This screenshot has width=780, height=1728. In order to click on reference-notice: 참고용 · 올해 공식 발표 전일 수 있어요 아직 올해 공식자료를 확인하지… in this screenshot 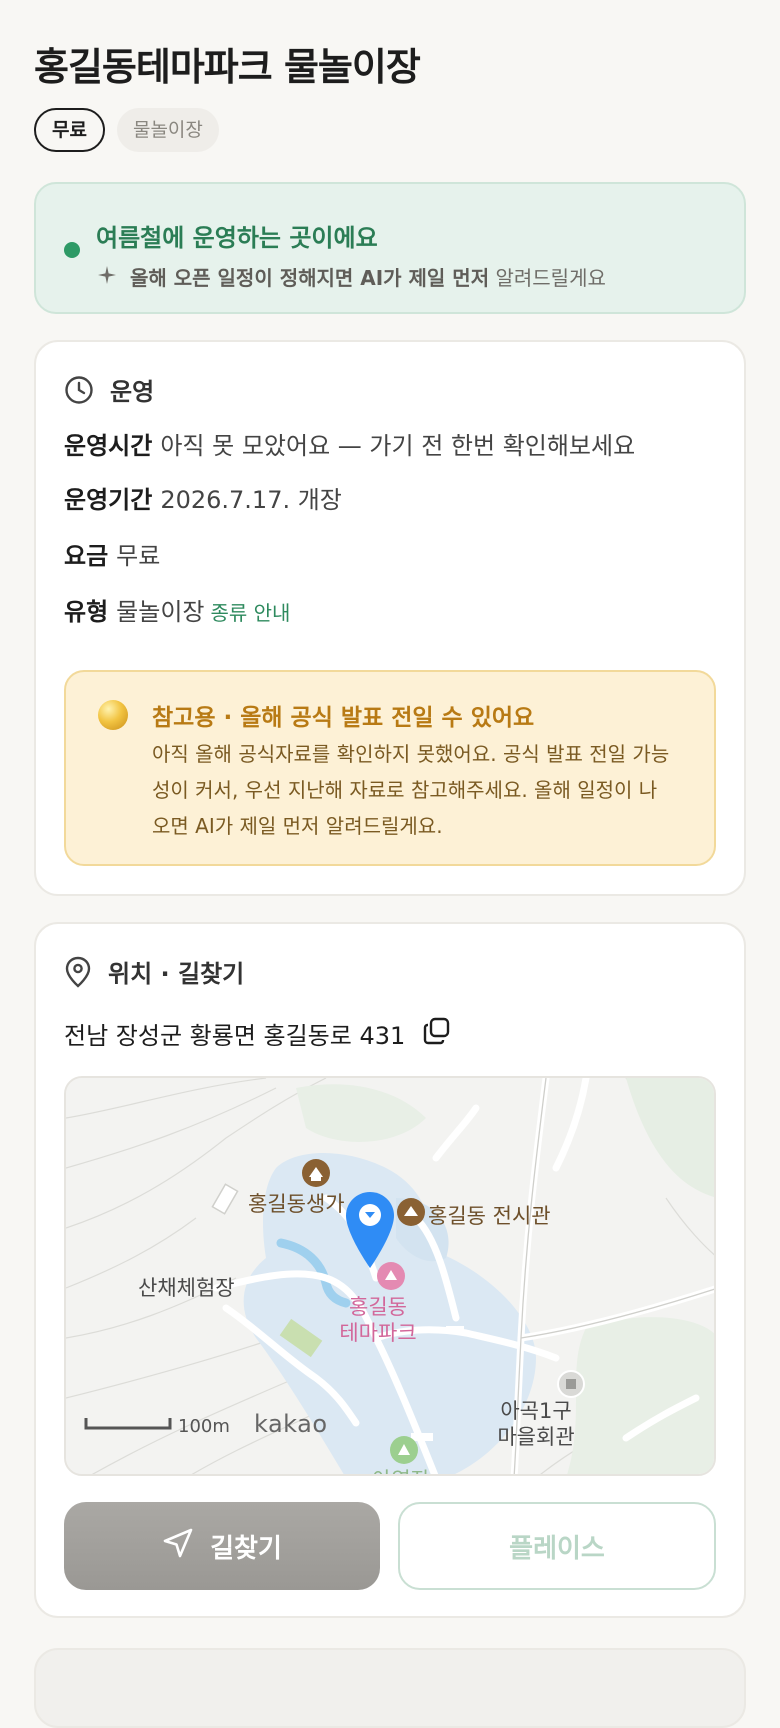, I will do `click(390, 768)`.